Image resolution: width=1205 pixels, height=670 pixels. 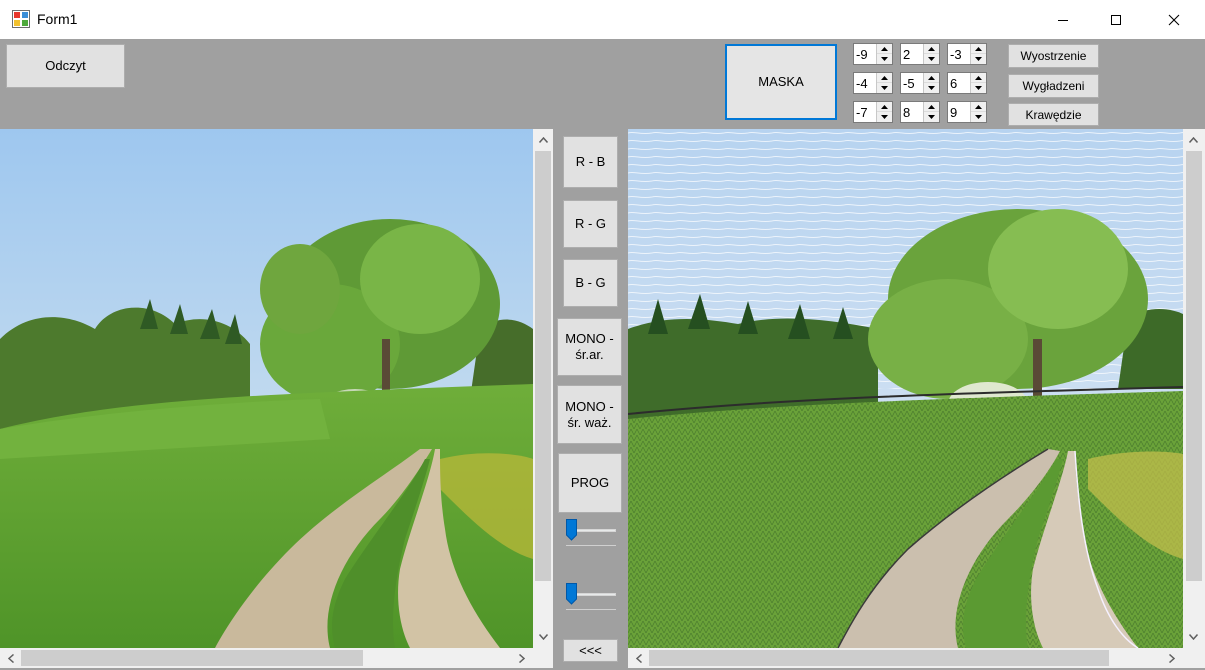 I want to click on mask-spinner-r2c2: -5, so click(x=920, y=83).